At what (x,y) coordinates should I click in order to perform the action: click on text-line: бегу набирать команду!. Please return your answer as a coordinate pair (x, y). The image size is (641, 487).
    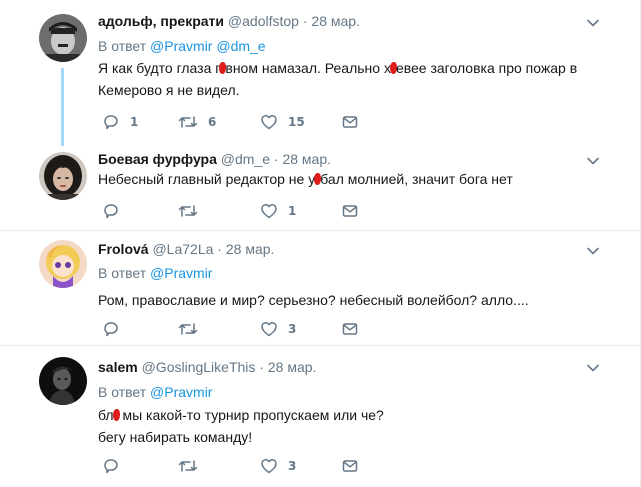
    Looking at the image, I should click on (348, 437).